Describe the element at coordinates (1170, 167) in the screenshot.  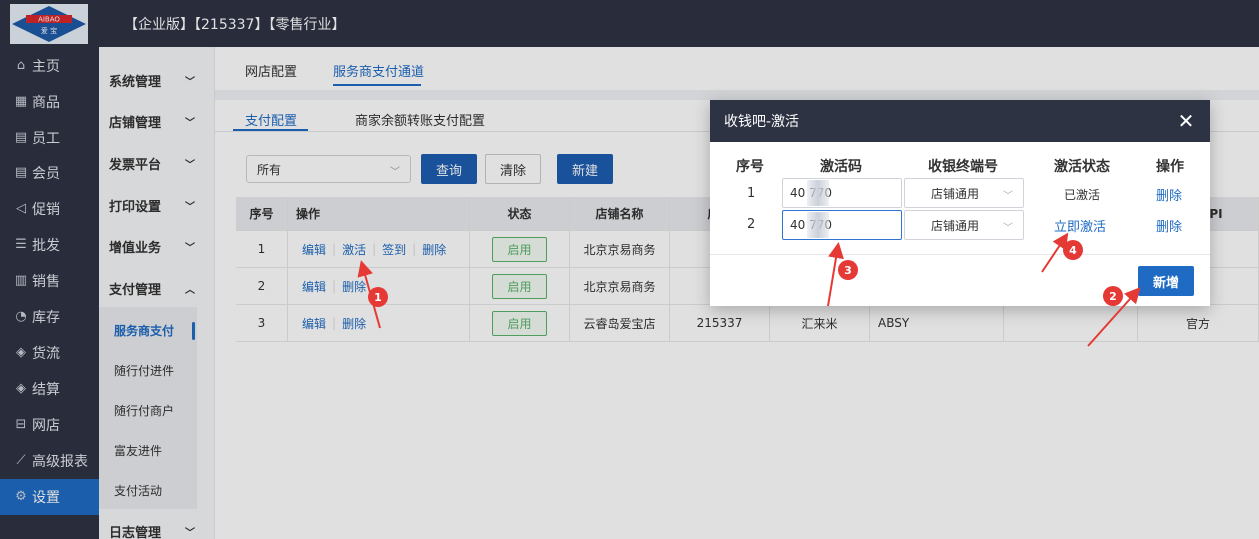
I see `col-header-action: 操作` at that location.